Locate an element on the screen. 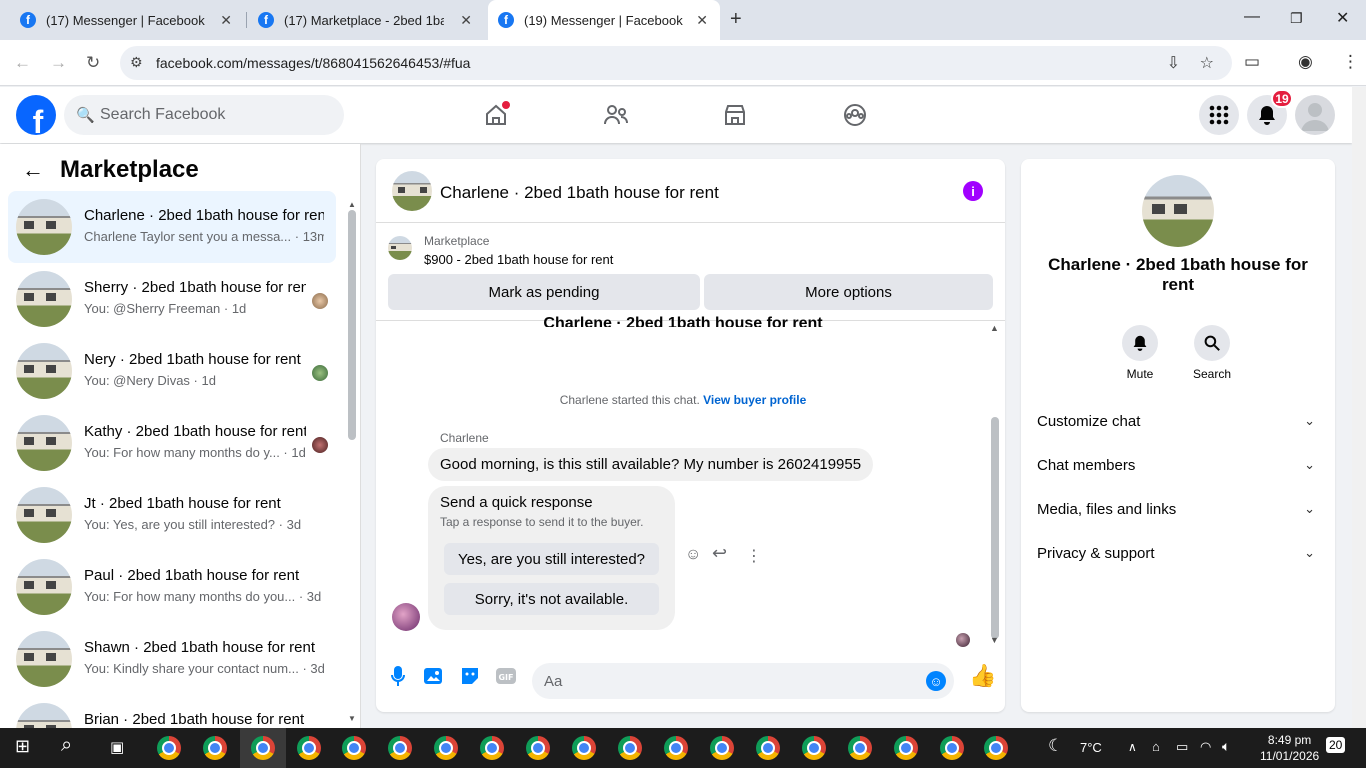  message-input: Aa ☺ is located at coordinates (743, 681).